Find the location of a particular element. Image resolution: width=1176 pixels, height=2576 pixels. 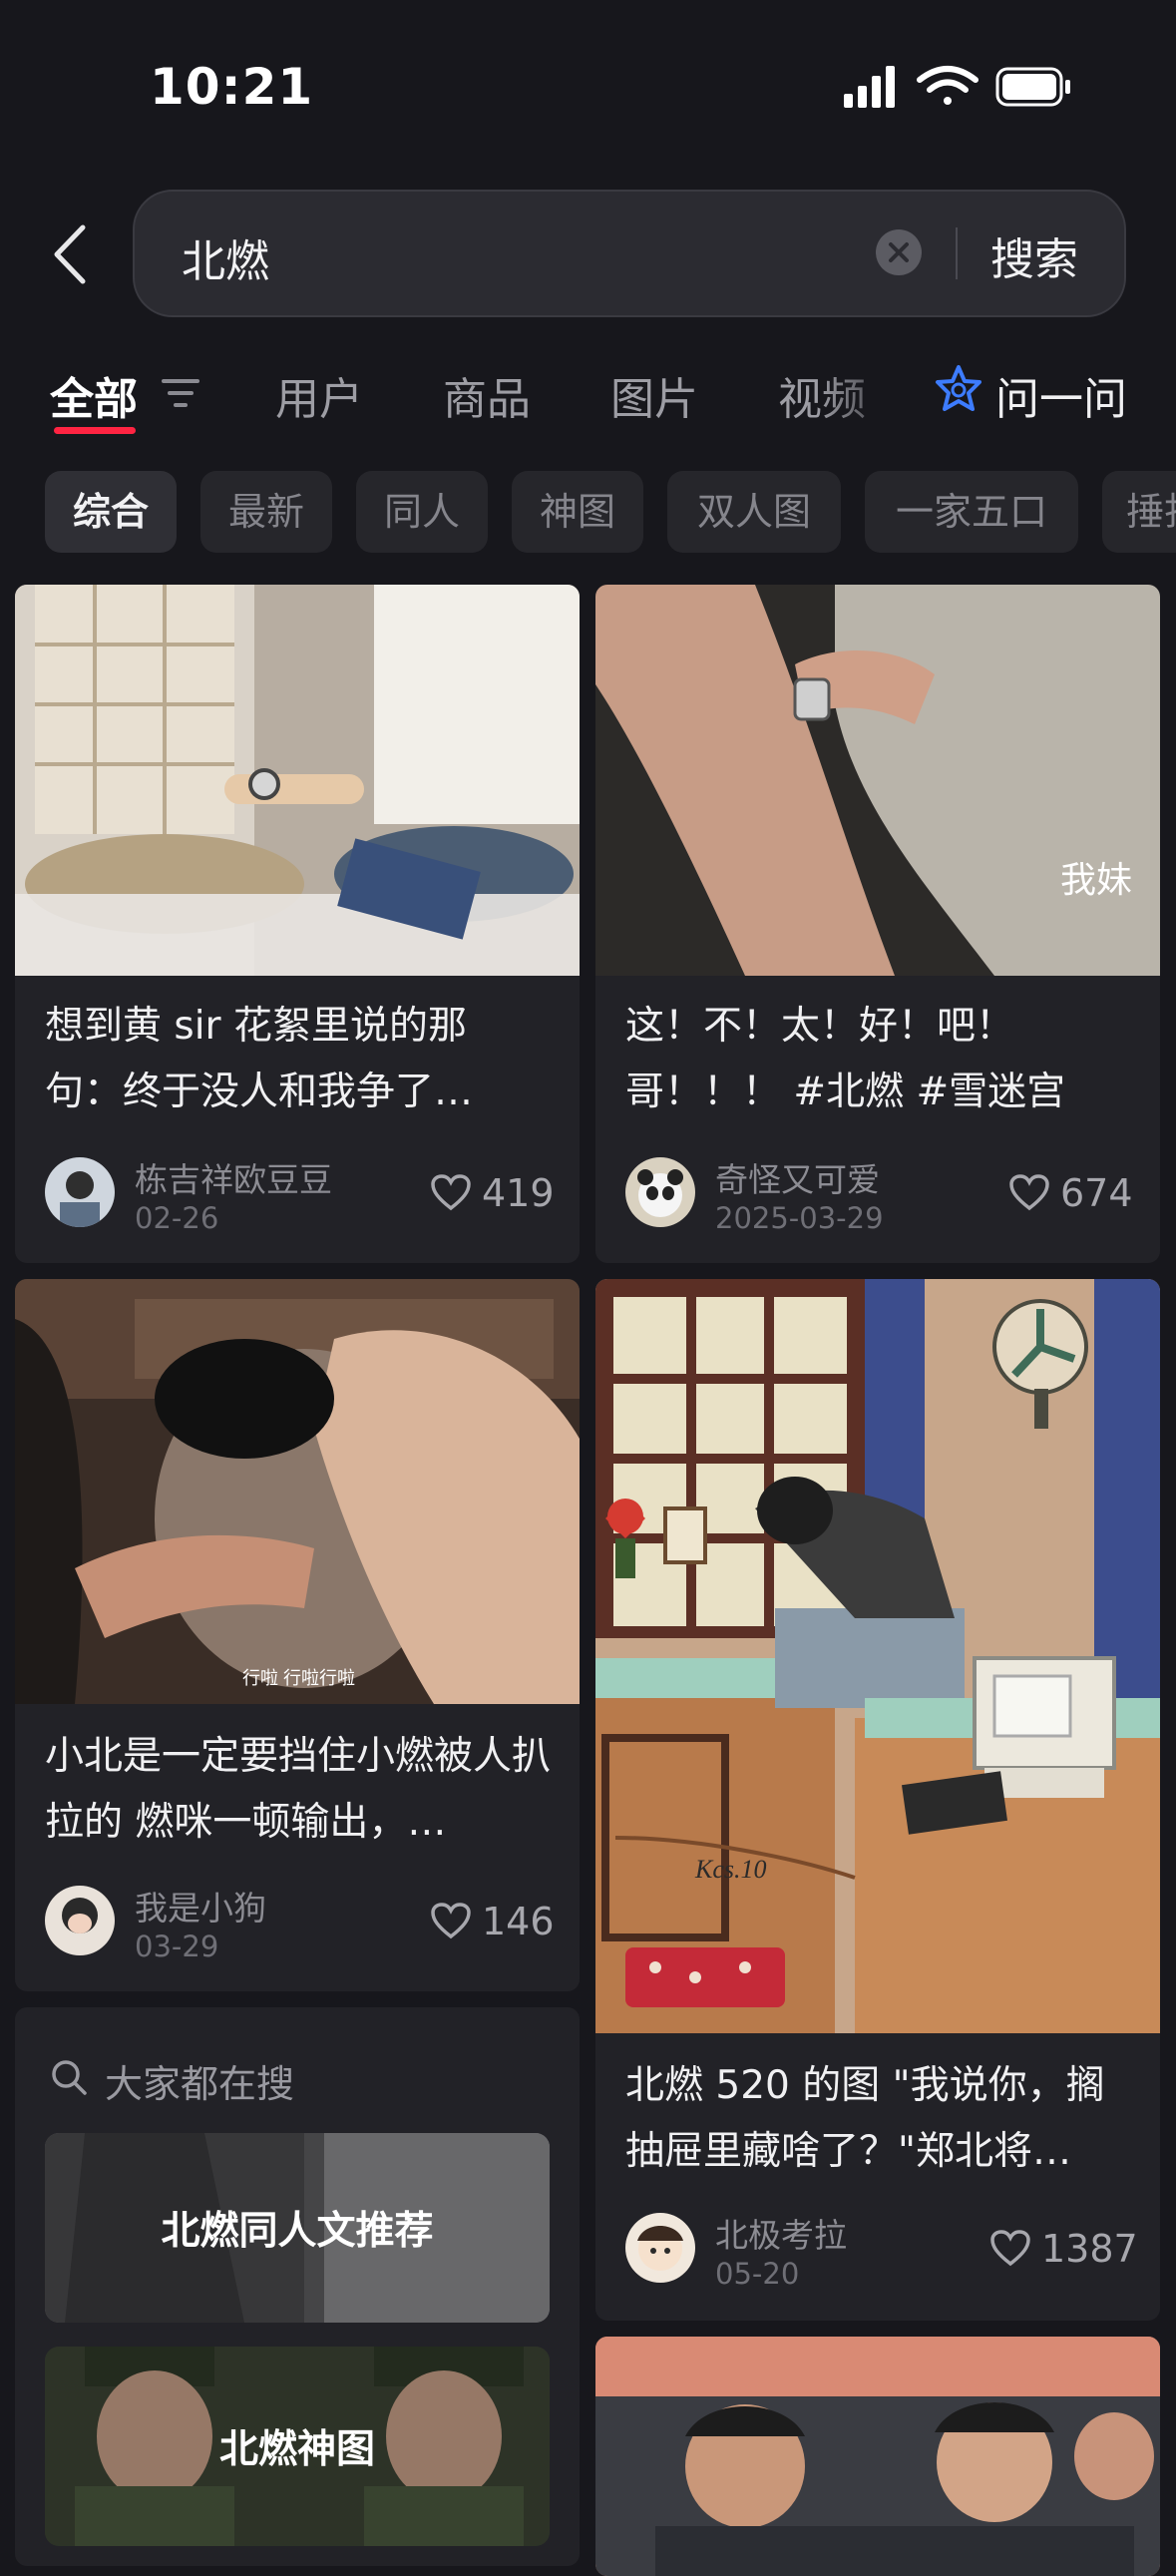

search-box is located at coordinates (629, 253).